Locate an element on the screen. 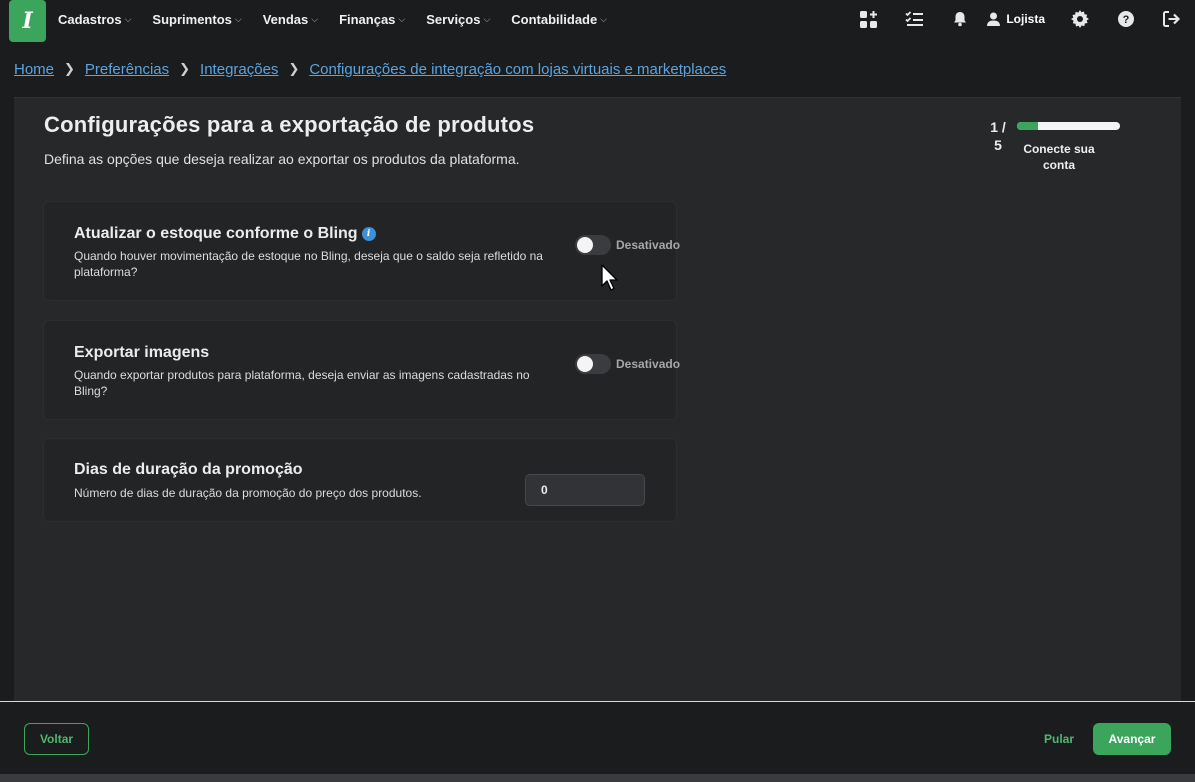 The image size is (1195, 782). menu-vendas: Vendas ⌵ is located at coordinates (290, 19).